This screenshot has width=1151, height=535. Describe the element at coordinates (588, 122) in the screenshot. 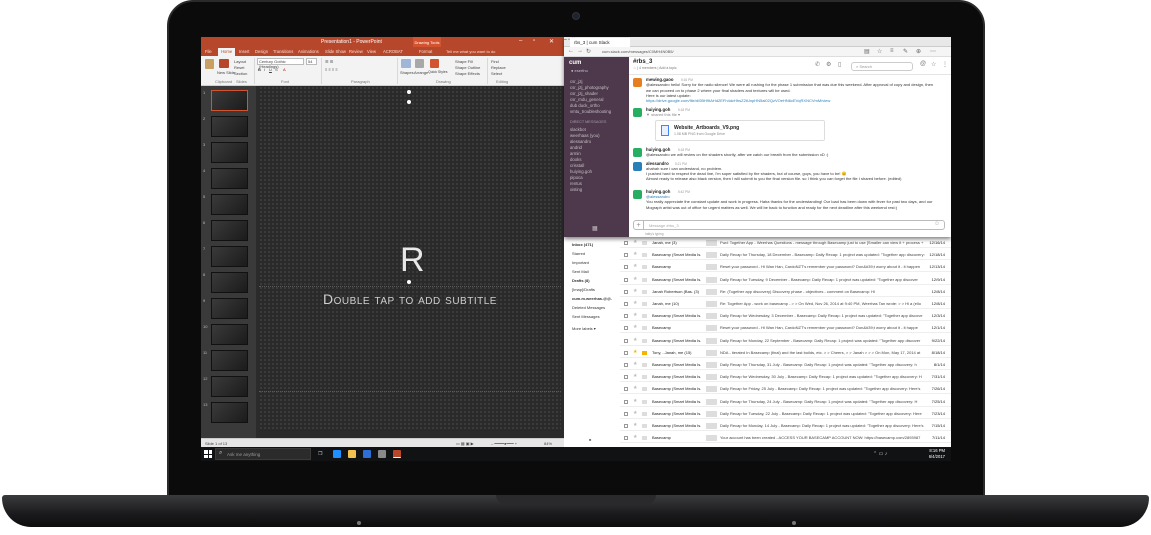

I see `direct-messages-header: DIRECT MESSAGES` at that location.